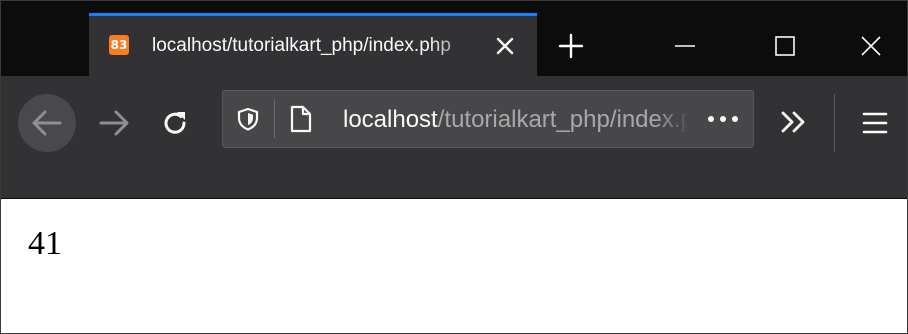  Describe the element at coordinates (571, 46) in the screenshot. I see `plus-icon` at that location.